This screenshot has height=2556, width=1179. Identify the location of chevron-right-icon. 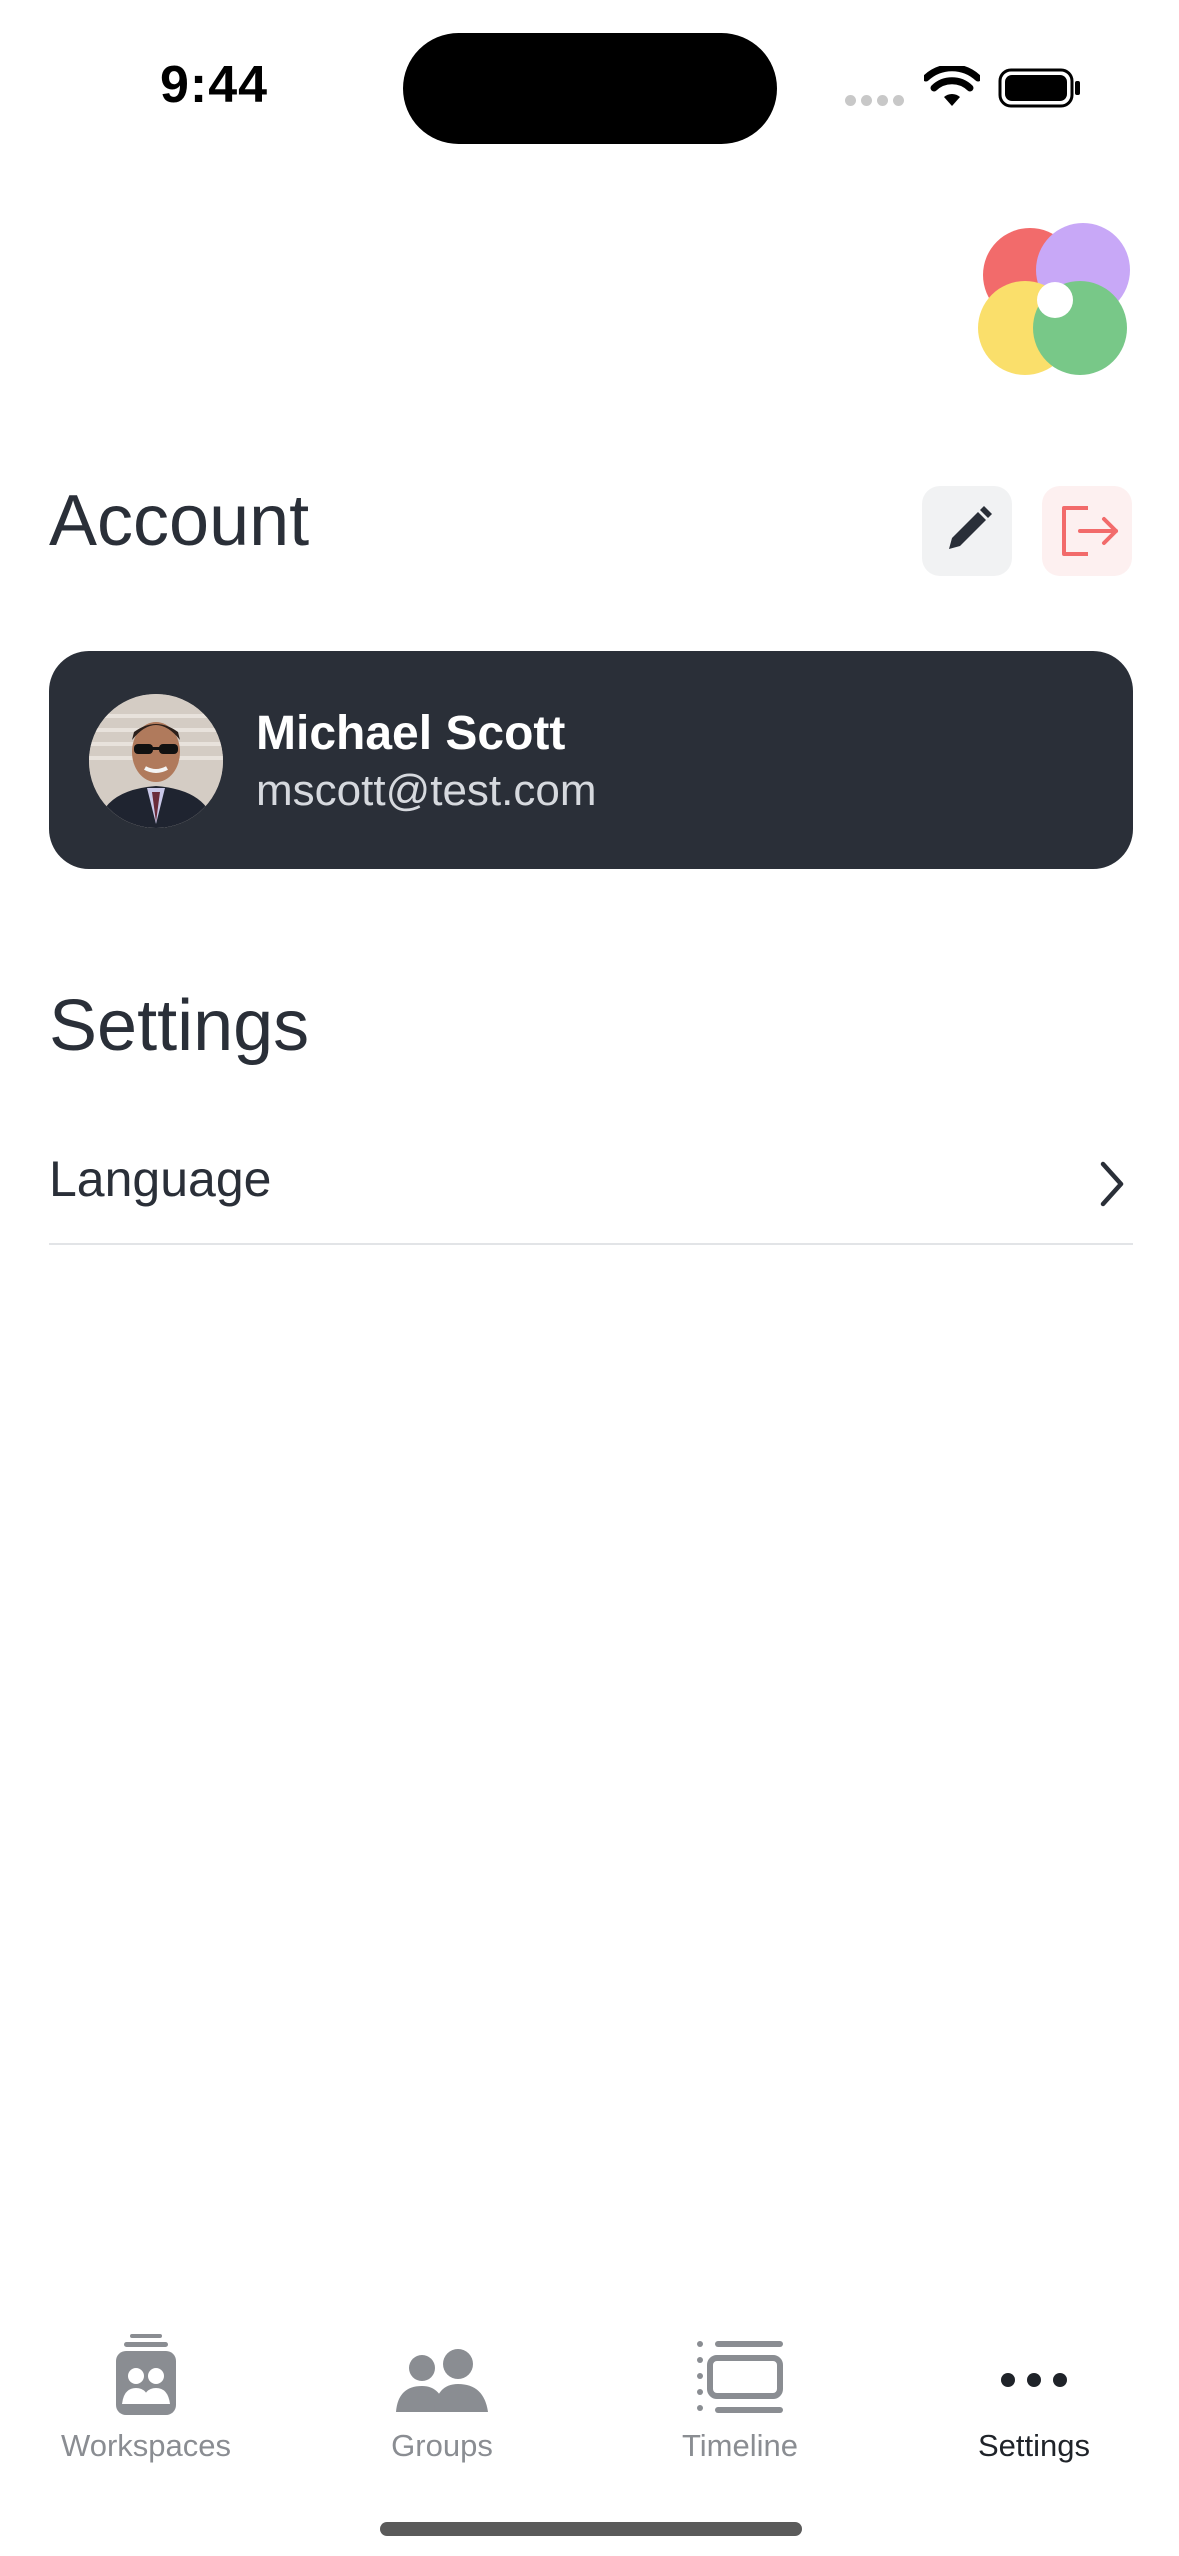
(1112, 1184).